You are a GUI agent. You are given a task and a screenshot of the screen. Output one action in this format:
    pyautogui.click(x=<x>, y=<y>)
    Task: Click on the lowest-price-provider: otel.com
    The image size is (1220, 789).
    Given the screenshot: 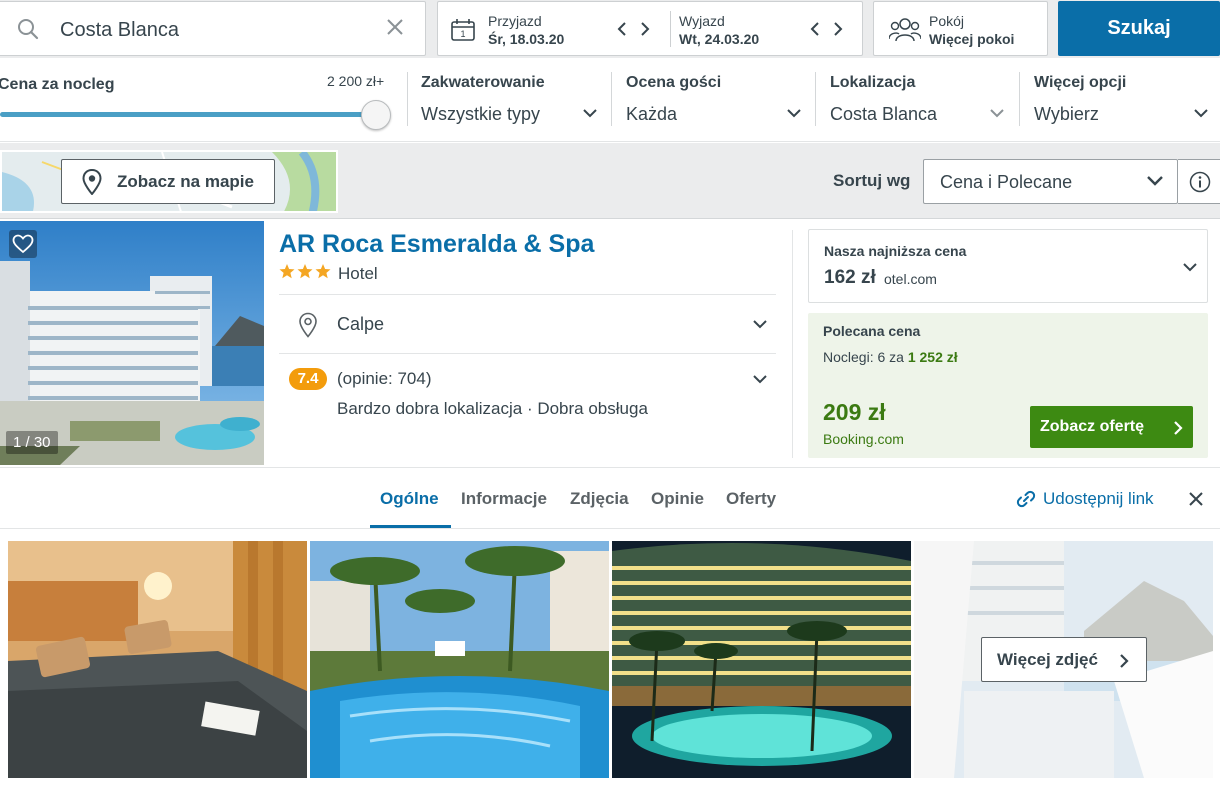 What is the action you would take?
    pyautogui.click(x=910, y=279)
    